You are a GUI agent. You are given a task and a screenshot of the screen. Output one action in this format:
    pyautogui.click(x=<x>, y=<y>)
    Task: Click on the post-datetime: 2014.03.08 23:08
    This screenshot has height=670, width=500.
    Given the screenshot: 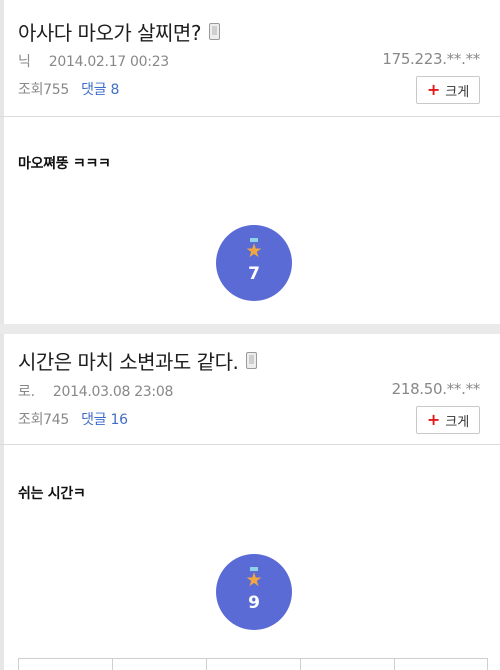 What is the action you would take?
    pyautogui.click(x=113, y=392)
    